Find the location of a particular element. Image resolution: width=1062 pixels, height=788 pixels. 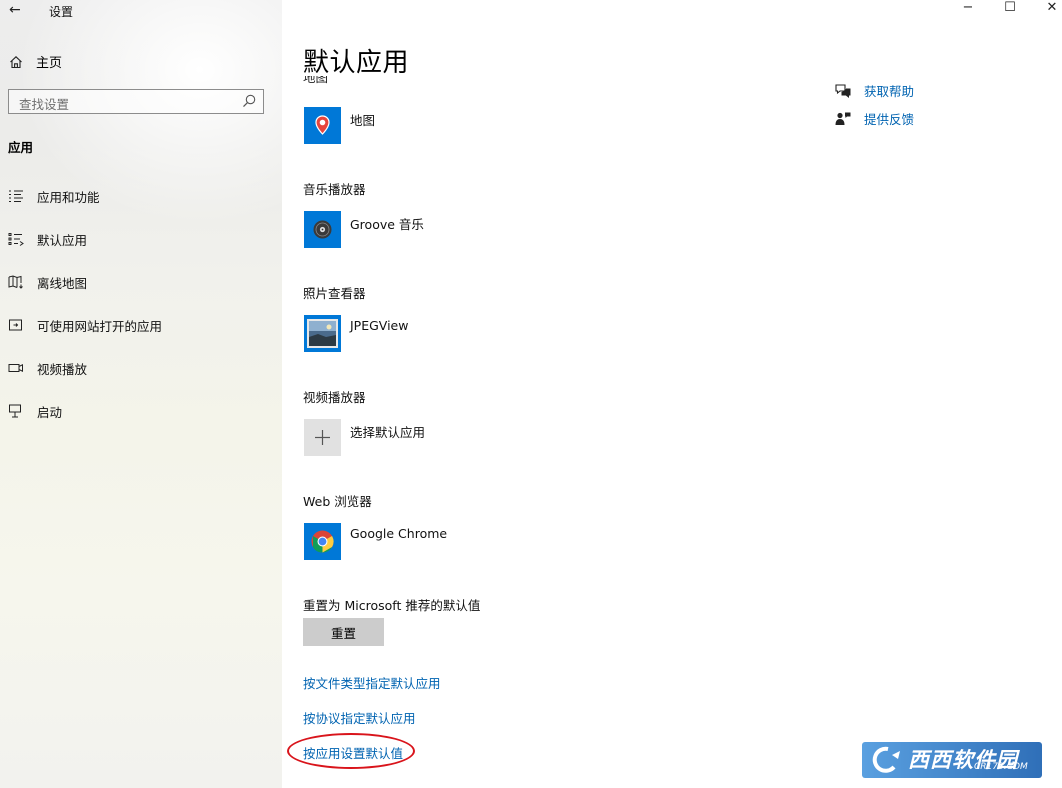

sidebar-item-apps-for-websites: 可使用网站打开的应用 is located at coordinates (85, 325).